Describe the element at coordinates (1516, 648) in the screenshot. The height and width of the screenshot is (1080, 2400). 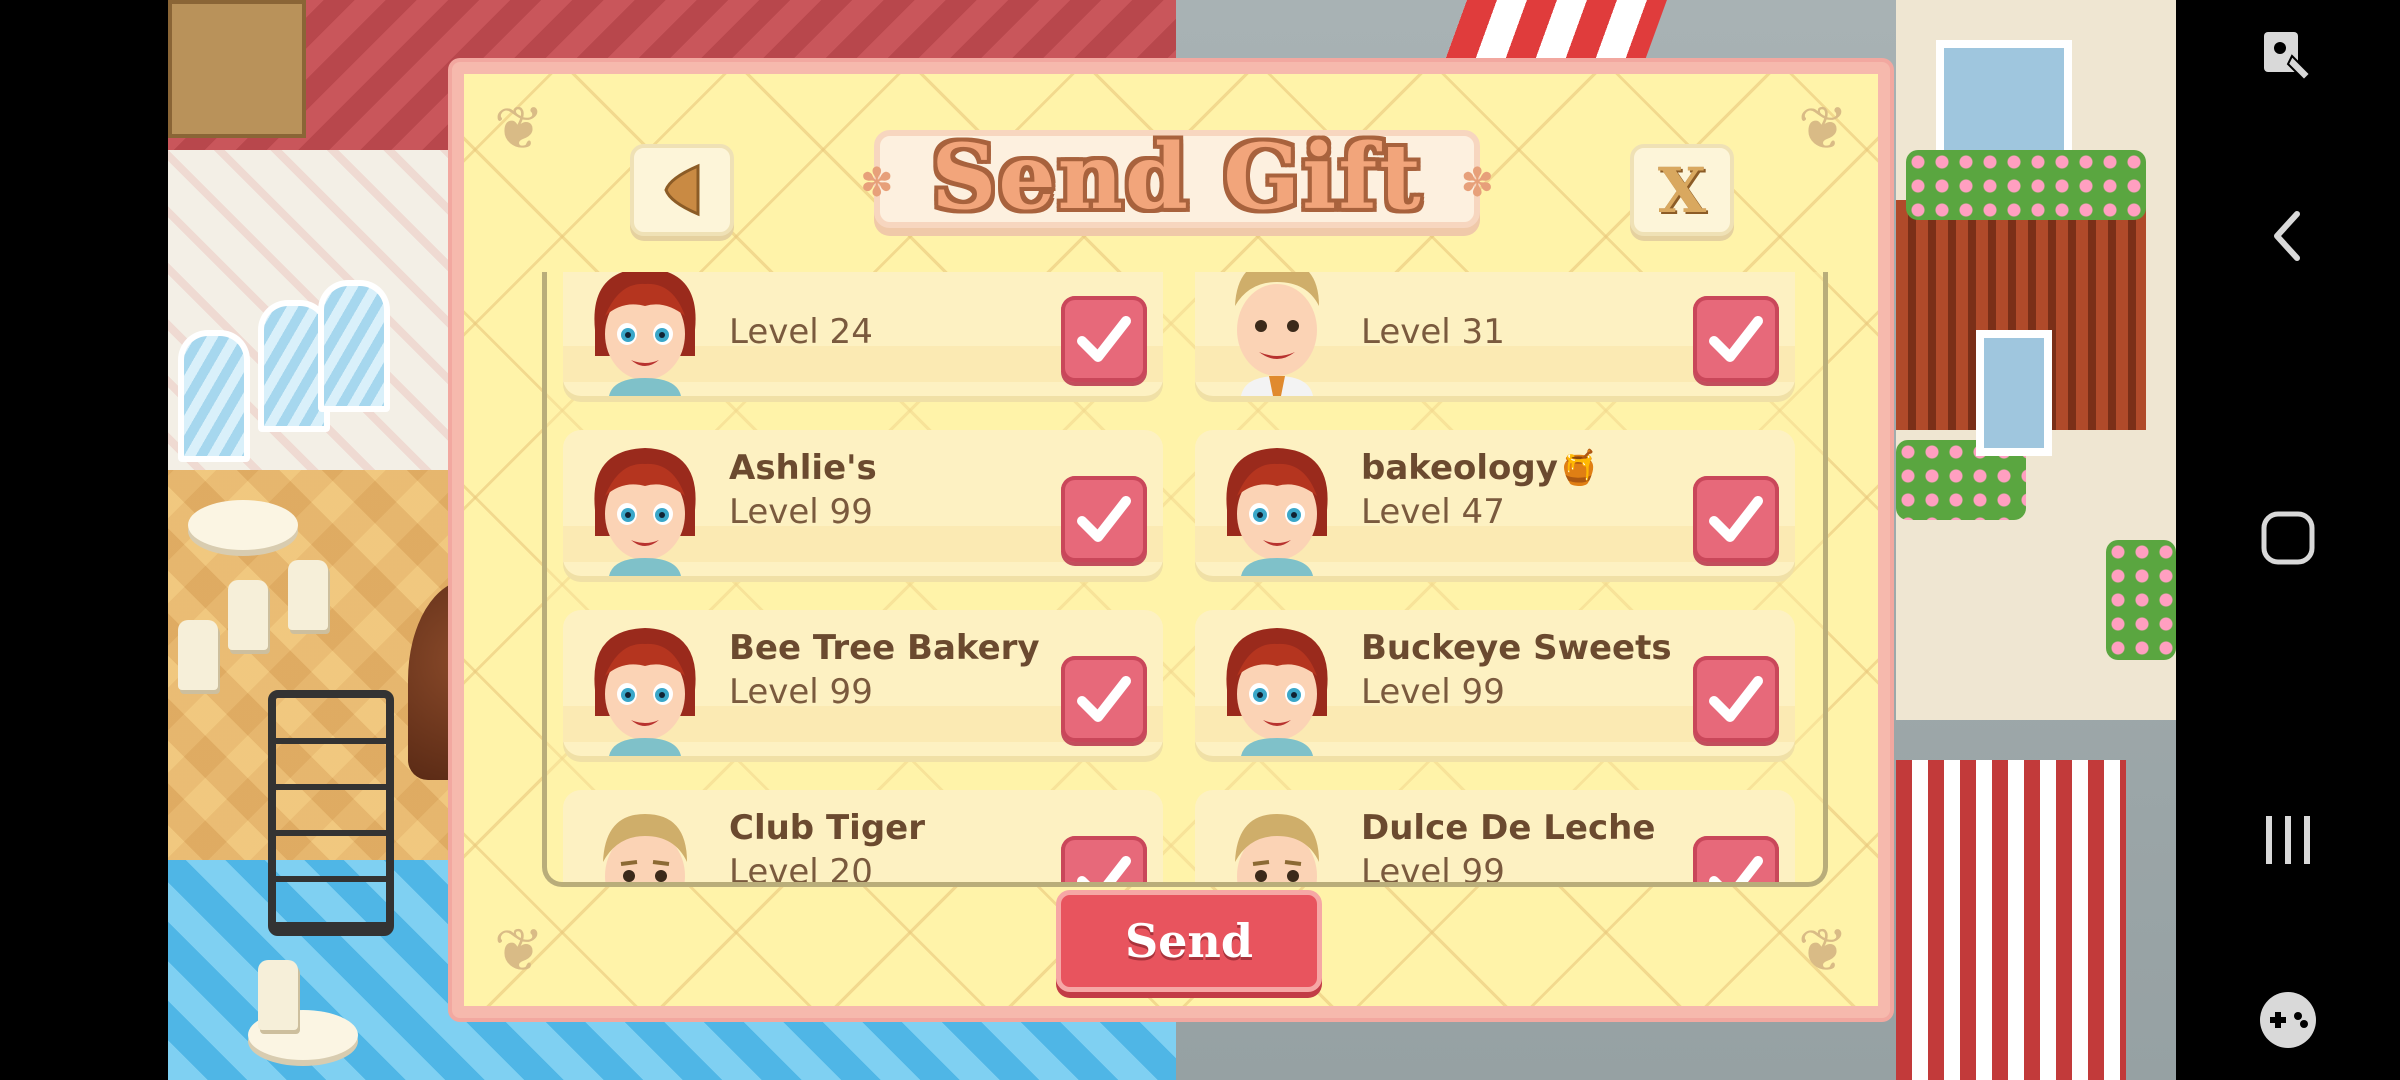
I see `friend-name: Buckeye Sweets` at that location.